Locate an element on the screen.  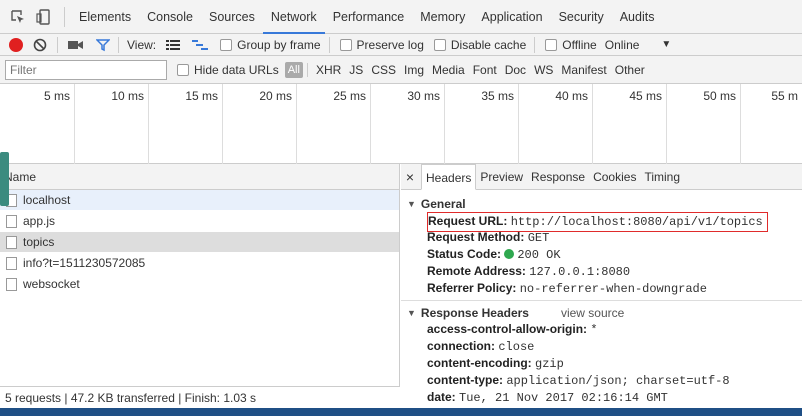
filter-type-manifest: Manifest is located at coordinates (583, 70).